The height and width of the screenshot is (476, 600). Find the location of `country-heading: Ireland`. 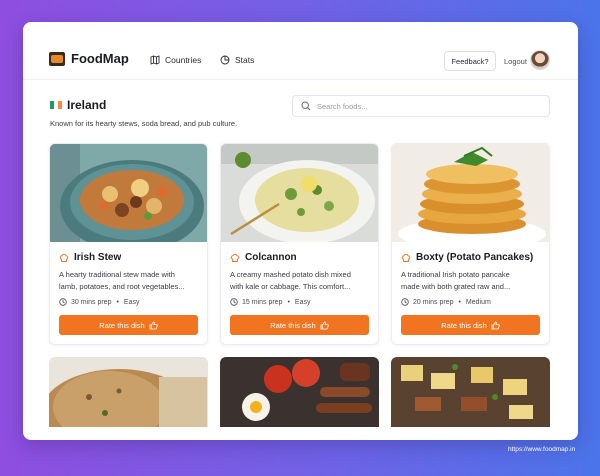

country-heading: Ireland is located at coordinates (78, 105).